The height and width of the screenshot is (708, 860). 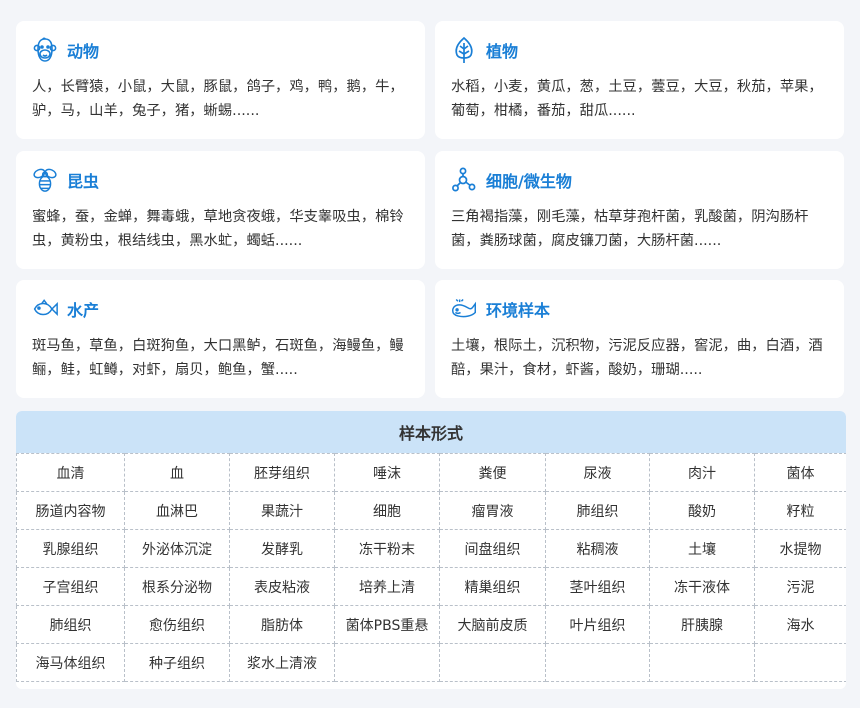 What do you see at coordinates (282, 586) in the screenshot?
I see `sample-cell: 表皮粘液` at bounding box center [282, 586].